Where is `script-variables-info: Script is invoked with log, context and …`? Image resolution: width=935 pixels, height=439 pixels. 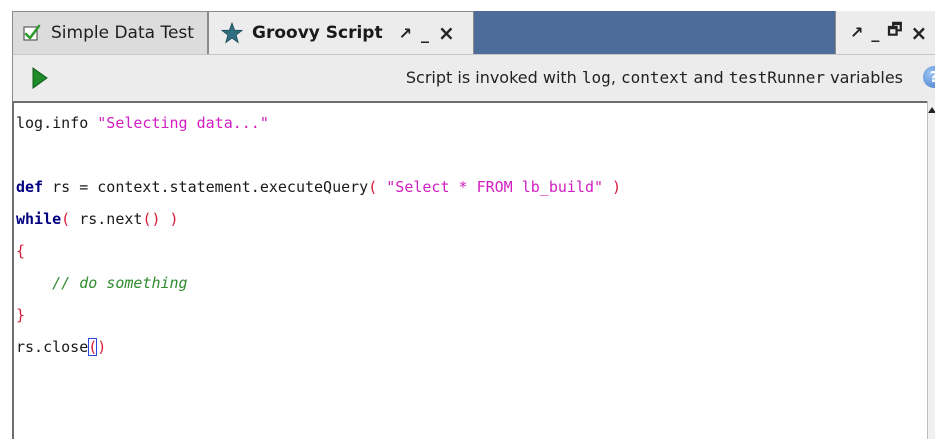
script-variables-info: Script is invoked with log, context and … is located at coordinates (654, 77).